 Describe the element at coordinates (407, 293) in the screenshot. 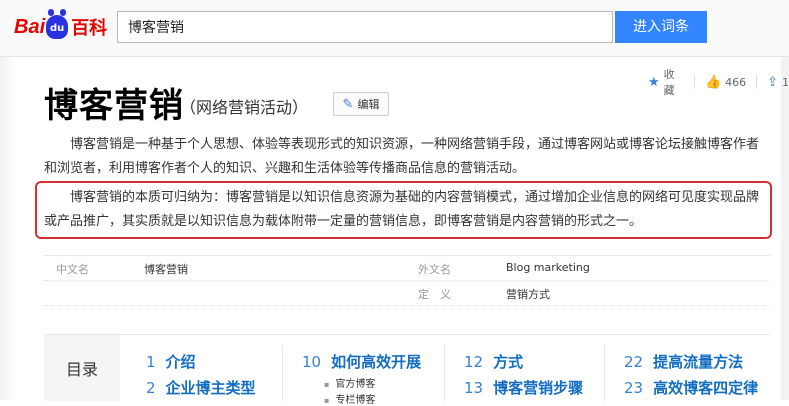

I see `basic-info-row: 定 义 营销方式` at that location.